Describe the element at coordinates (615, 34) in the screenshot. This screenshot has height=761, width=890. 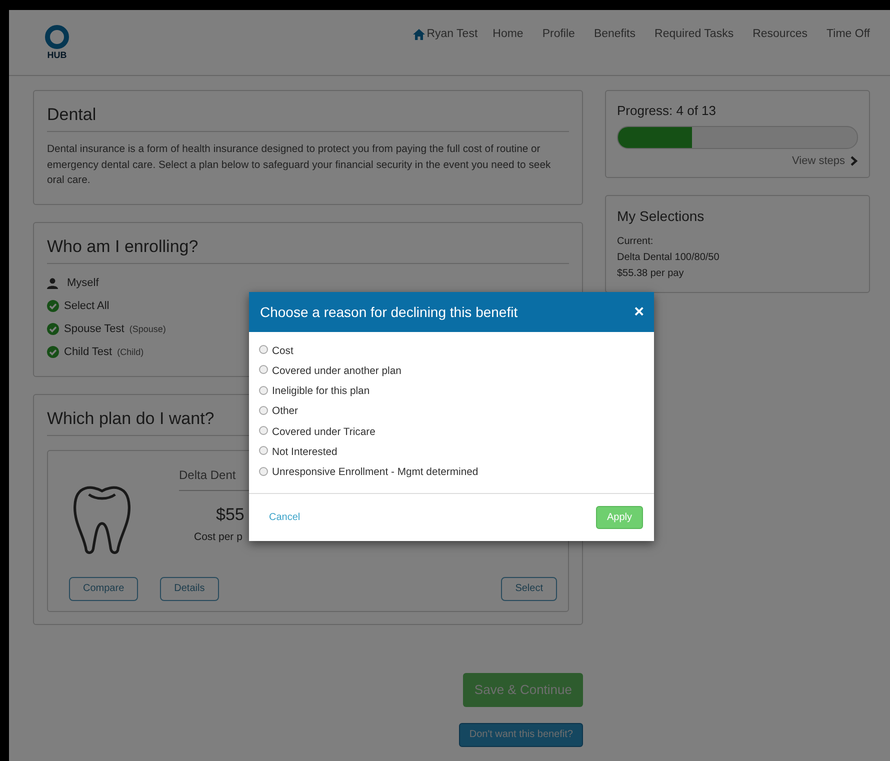
I see `nav-link: Benefits` at that location.